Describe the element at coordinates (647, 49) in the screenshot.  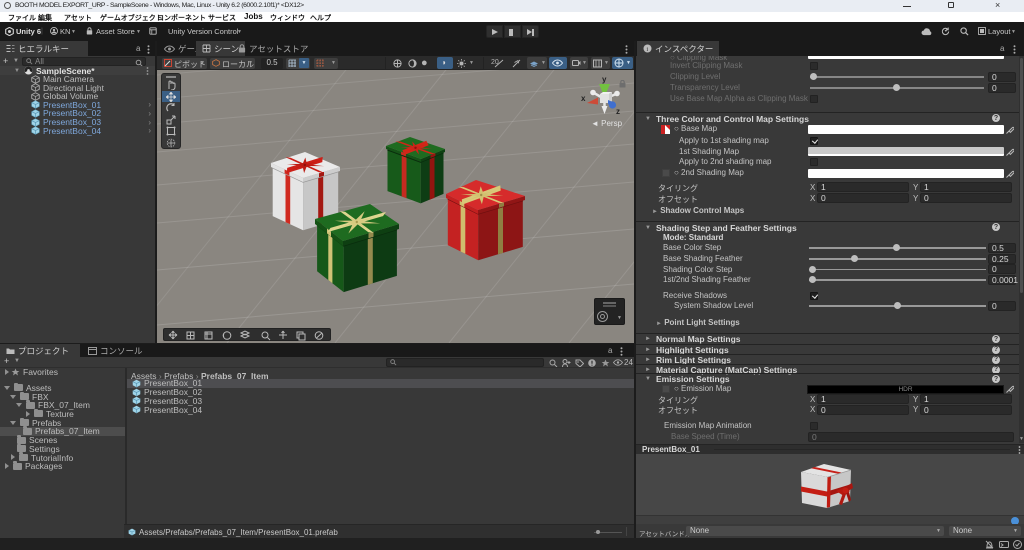
I see `svg-text: i` at that location.